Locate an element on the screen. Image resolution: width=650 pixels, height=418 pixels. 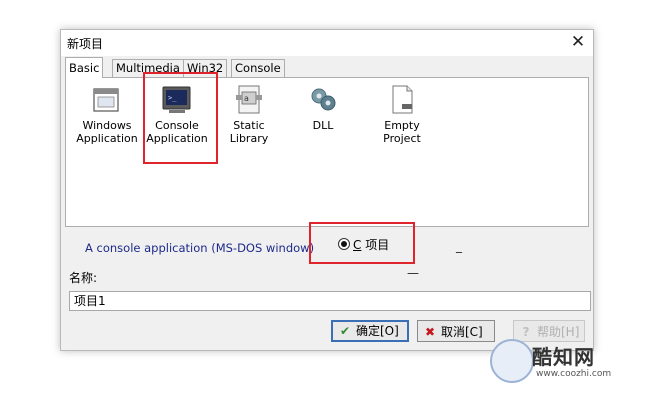
watermark-logo-icon is located at coordinates (512, 361).